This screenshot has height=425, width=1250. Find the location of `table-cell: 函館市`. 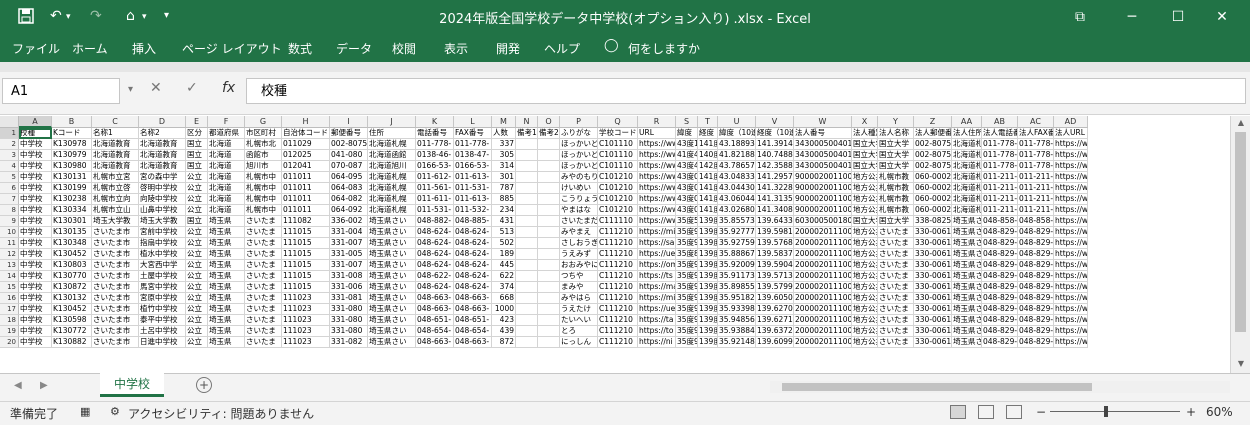

table-cell: 函館市 is located at coordinates (263, 155).